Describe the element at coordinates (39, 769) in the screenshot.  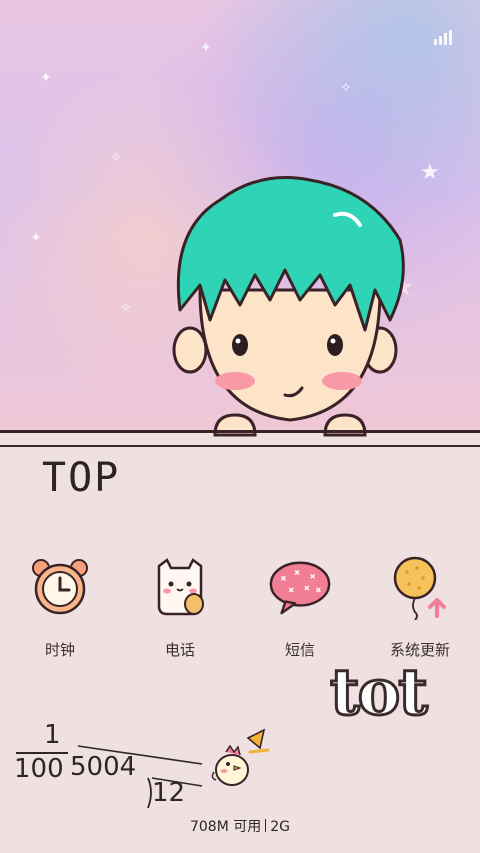
I see `clock-date-denominator: 100` at that location.